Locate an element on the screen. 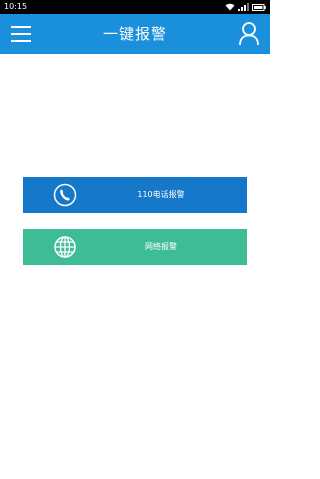 The image size is (320, 479). wifi-icon is located at coordinates (230, 7).